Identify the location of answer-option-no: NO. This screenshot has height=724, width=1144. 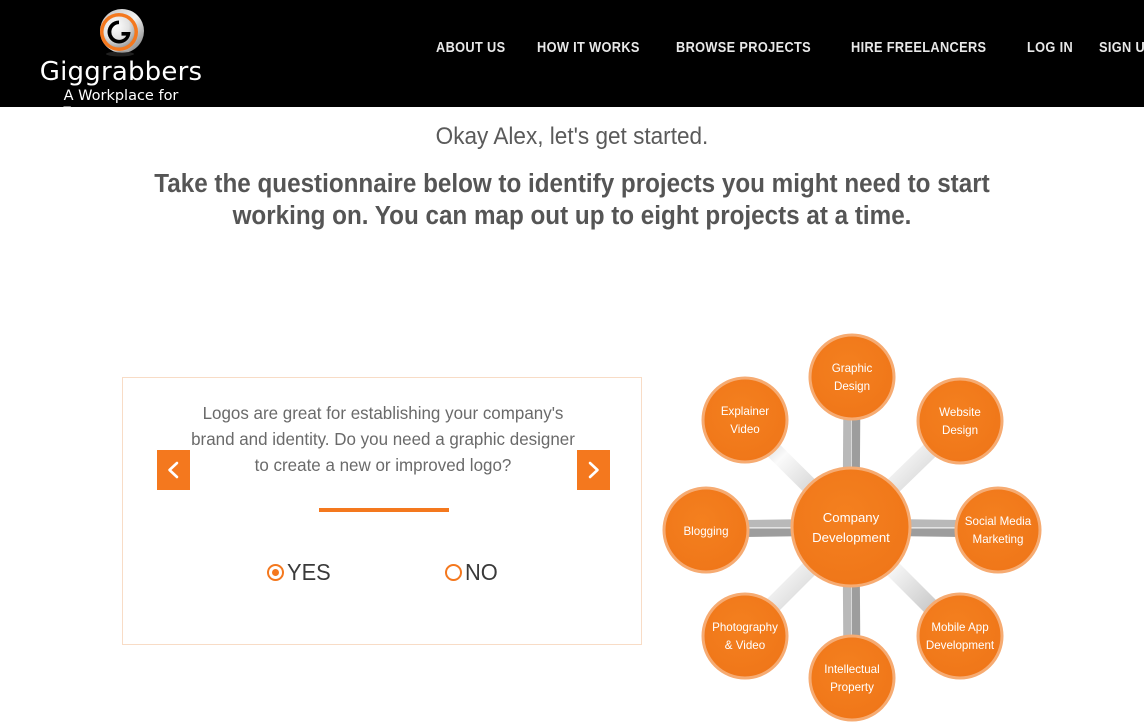
(472, 572).